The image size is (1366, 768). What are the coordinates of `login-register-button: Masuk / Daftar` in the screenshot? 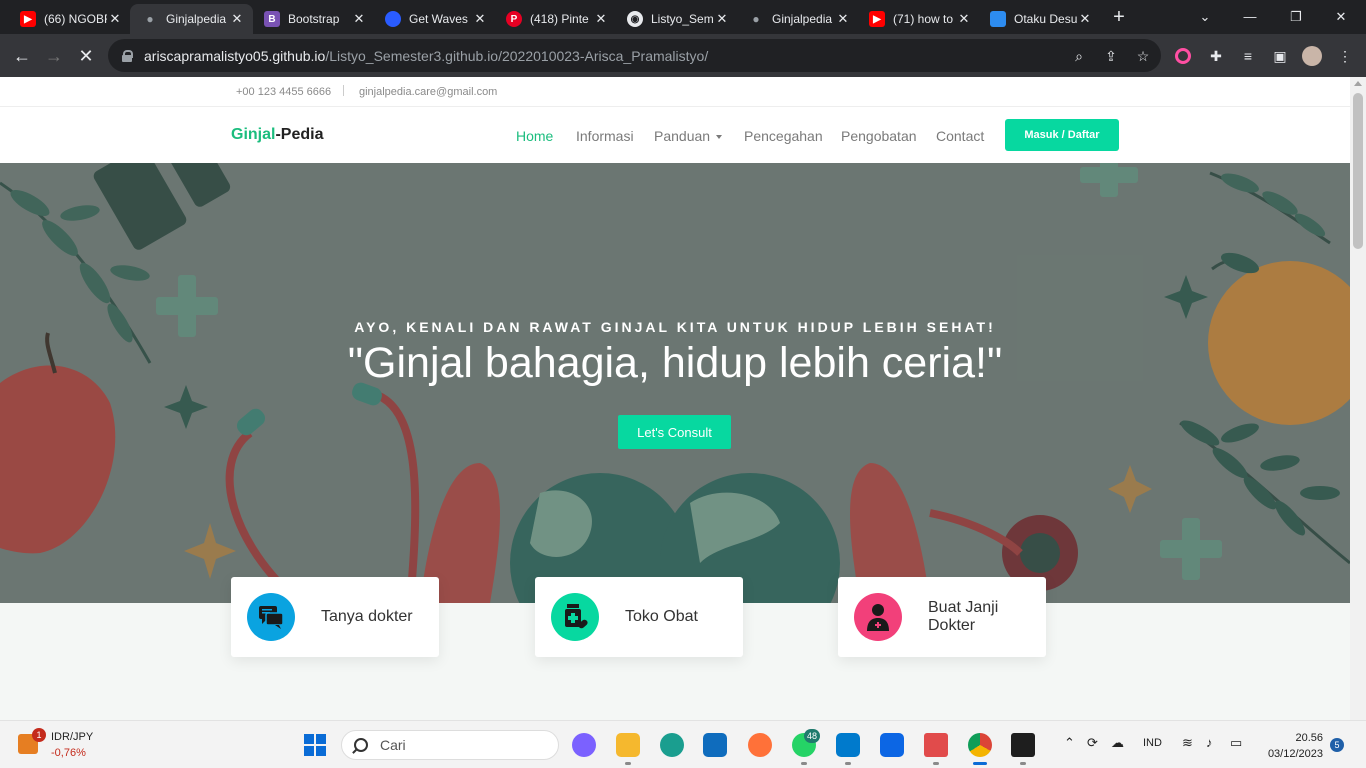 It's located at (1062, 135).